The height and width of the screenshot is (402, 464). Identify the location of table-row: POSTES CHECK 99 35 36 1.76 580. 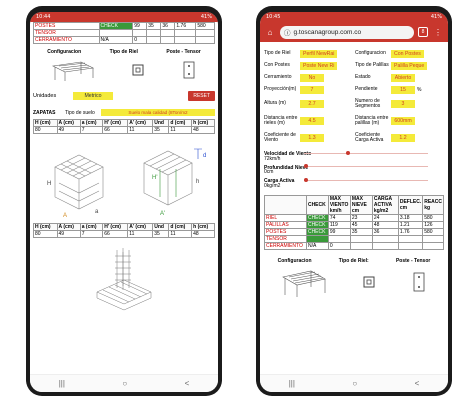
(354, 231).